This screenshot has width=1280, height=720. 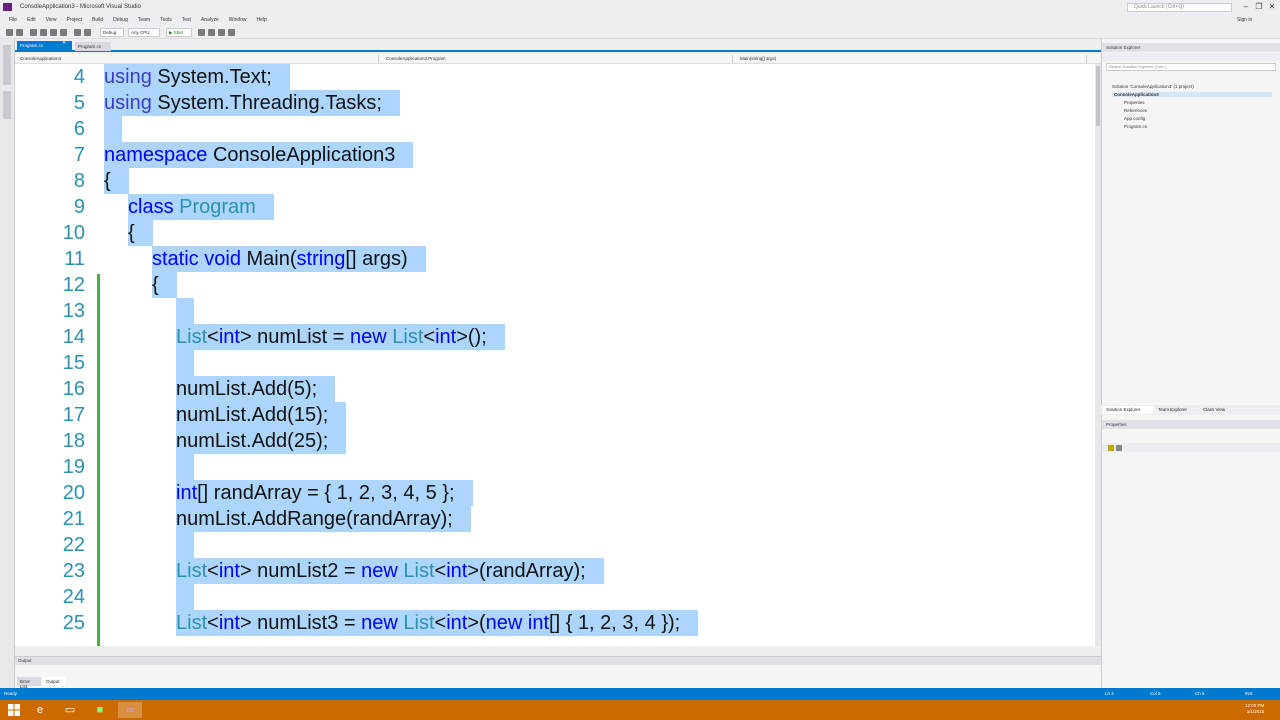 I want to click on code-line: 6, so click(x=555, y=129).